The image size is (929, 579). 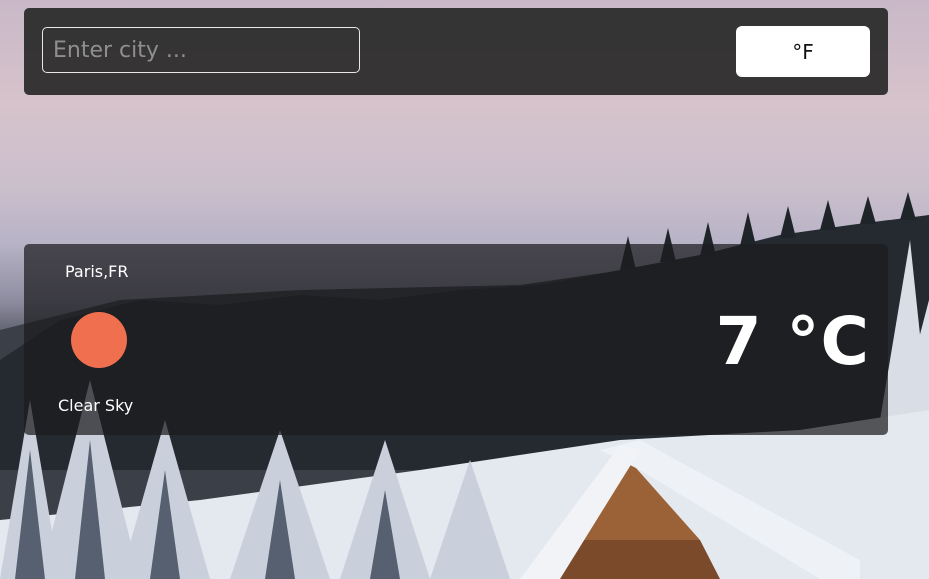 I want to click on location-label: Paris,FR, so click(x=97, y=271).